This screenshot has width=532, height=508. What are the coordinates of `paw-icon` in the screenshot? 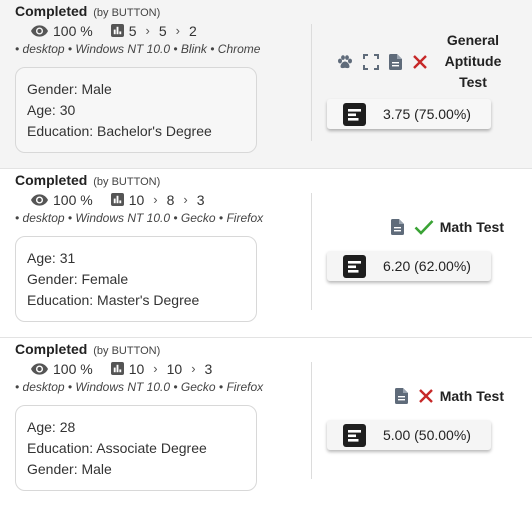 It's located at (345, 61).